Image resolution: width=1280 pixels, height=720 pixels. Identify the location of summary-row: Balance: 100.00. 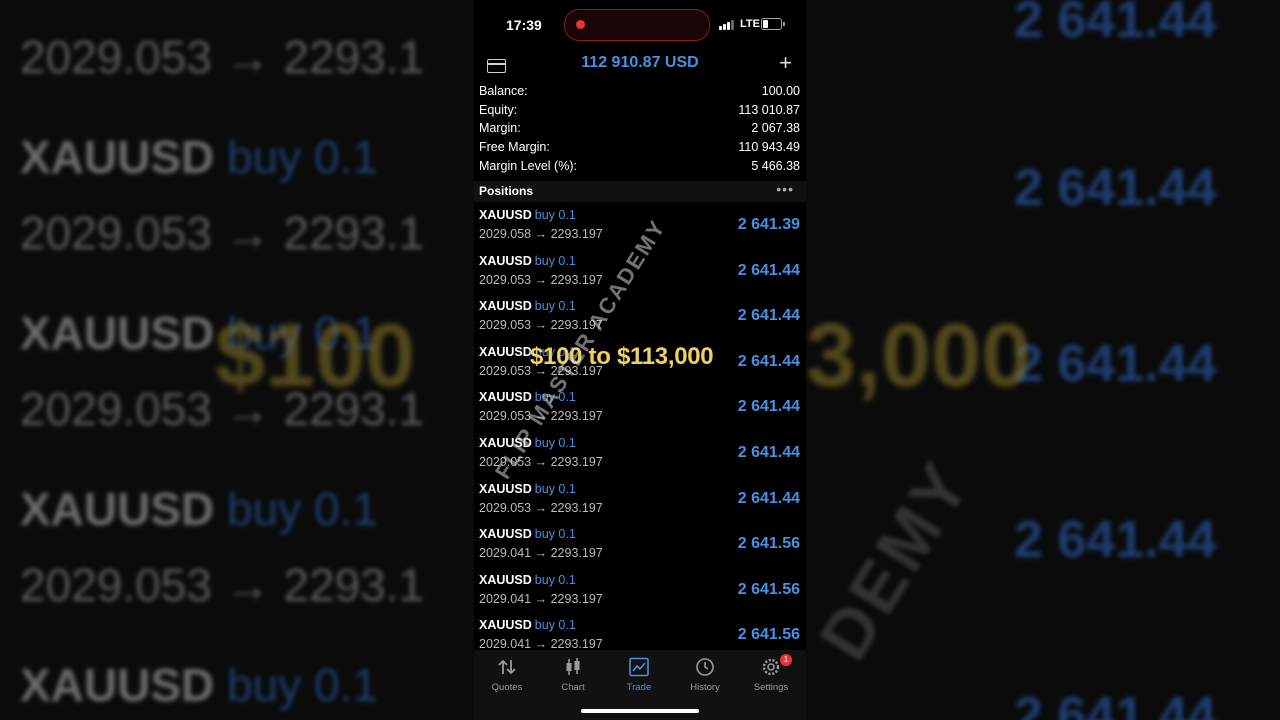
(639, 93).